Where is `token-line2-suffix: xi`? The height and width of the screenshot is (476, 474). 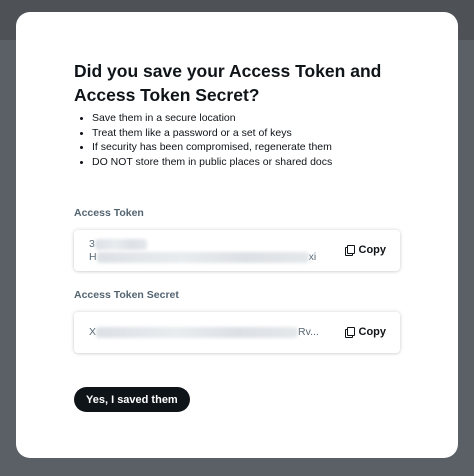 token-line2-suffix: xi is located at coordinates (312, 257).